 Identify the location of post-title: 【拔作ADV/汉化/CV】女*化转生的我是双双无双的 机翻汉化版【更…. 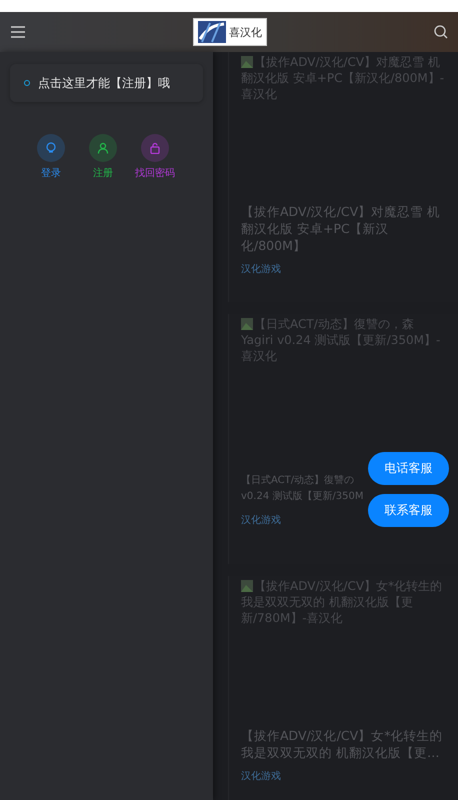
(344, 744).